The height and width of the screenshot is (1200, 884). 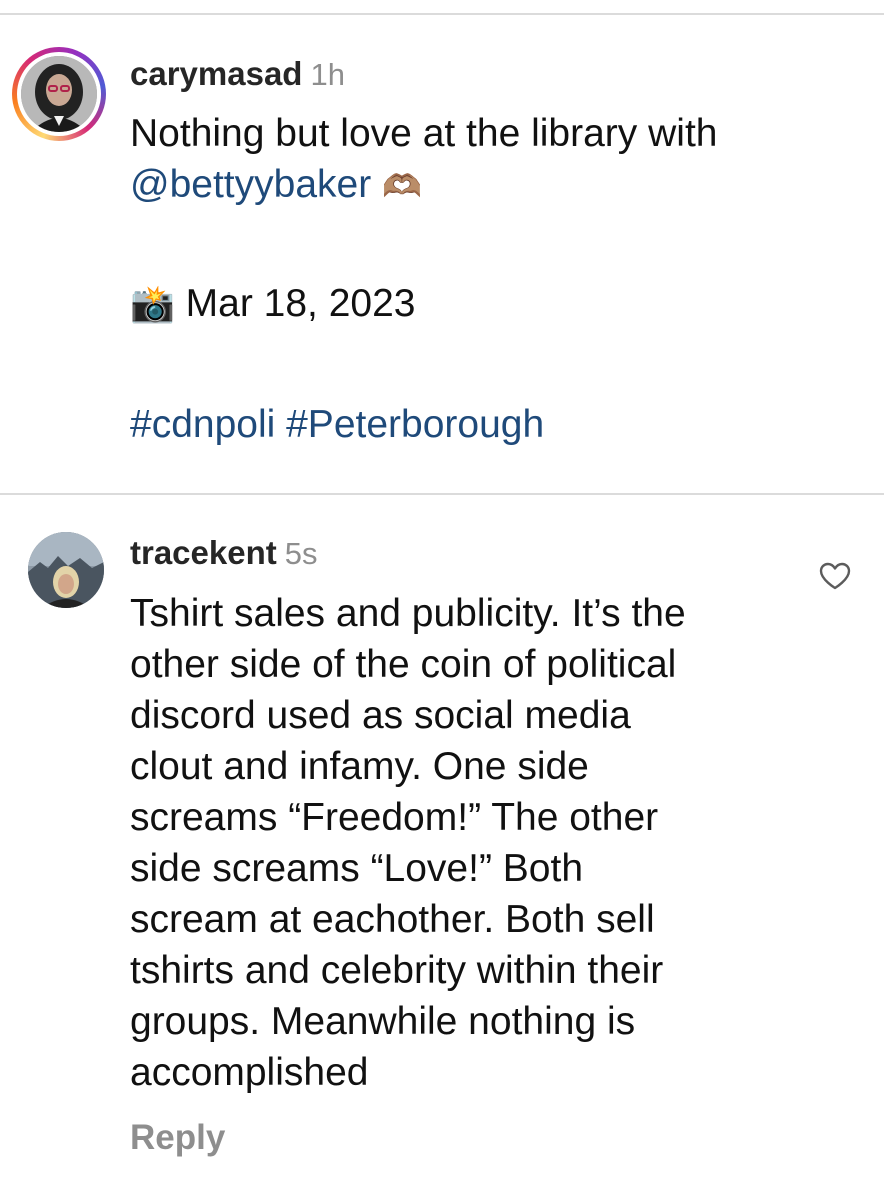 I want to click on comment-header: tracekent 5s, so click(x=224, y=552).